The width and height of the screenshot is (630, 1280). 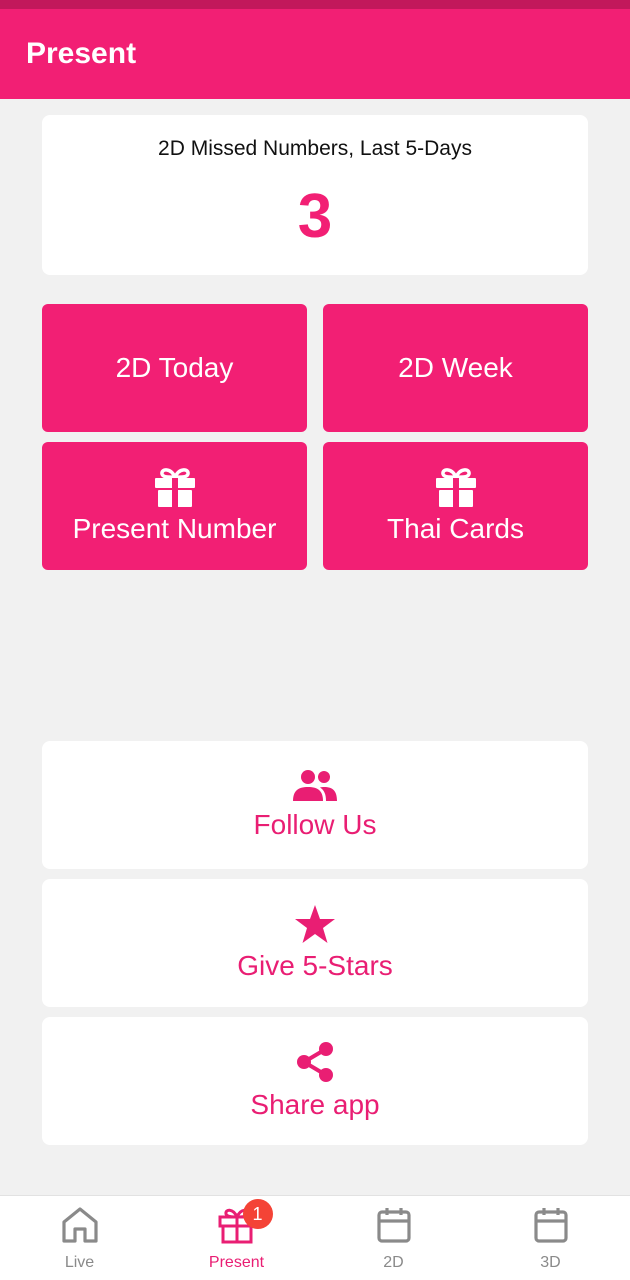 I want to click on nav-label-2d: 2D, so click(x=393, y=1262).